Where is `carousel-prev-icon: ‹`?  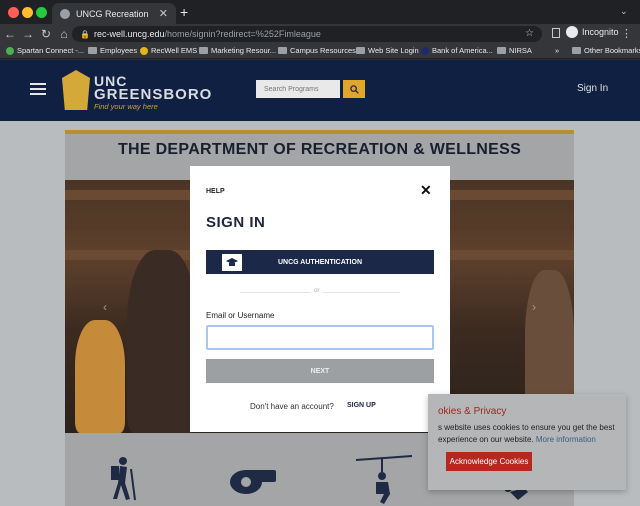
carousel-prev-icon: ‹ is located at coordinates (105, 307).